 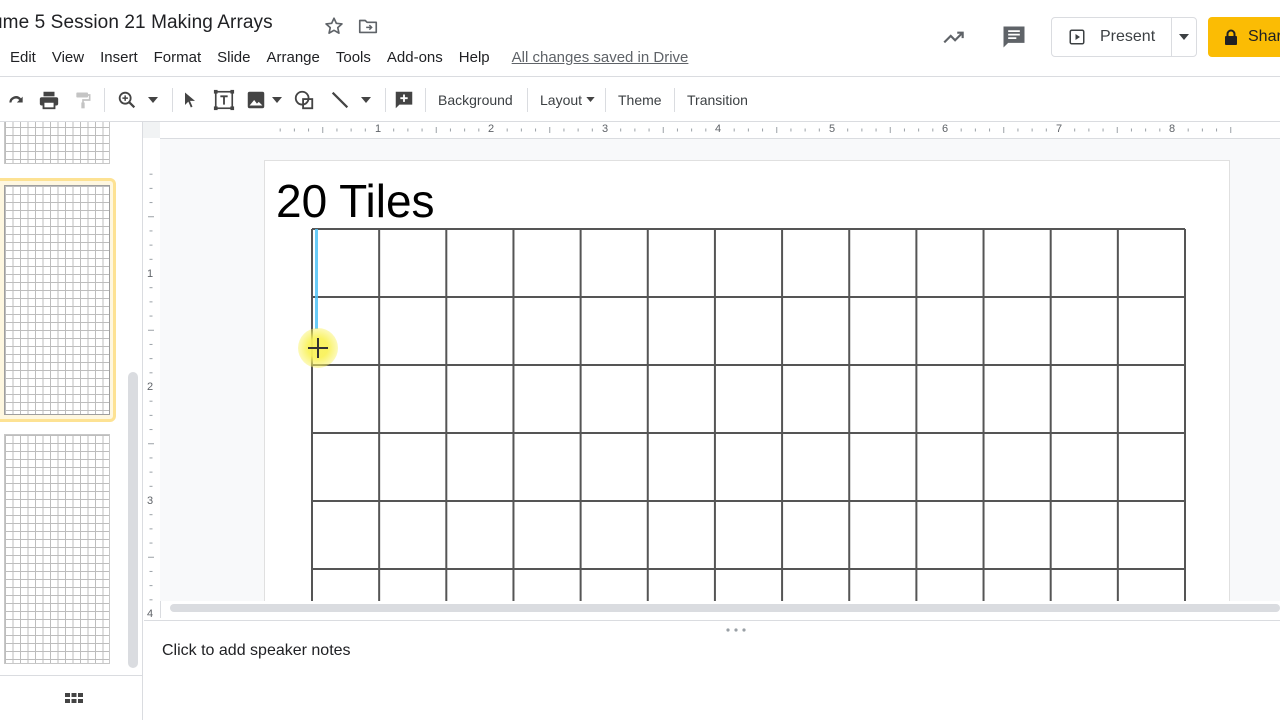 I want to click on grid-view-icon, so click(x=74, y=698).